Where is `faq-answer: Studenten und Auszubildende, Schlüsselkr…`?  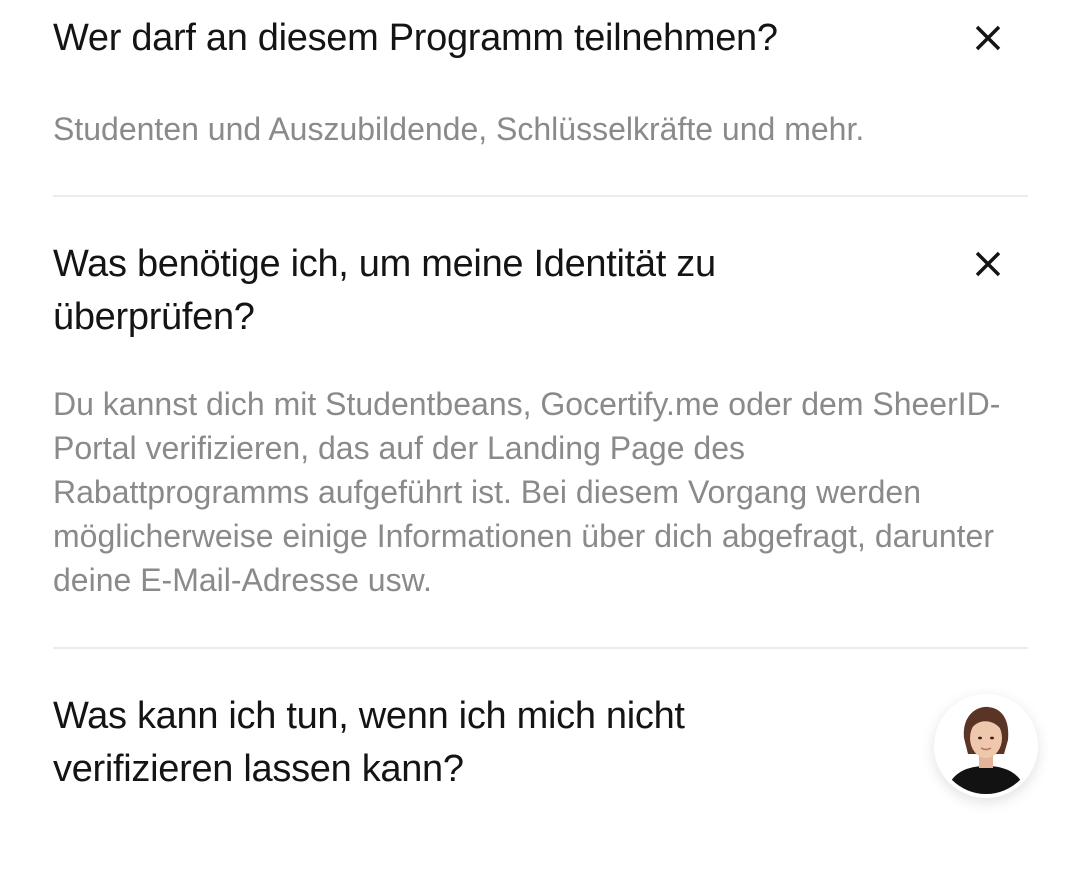 faq-answer: Studenten und Auszubildende, Schlüsselkr… is located at coordinates (459, 129).